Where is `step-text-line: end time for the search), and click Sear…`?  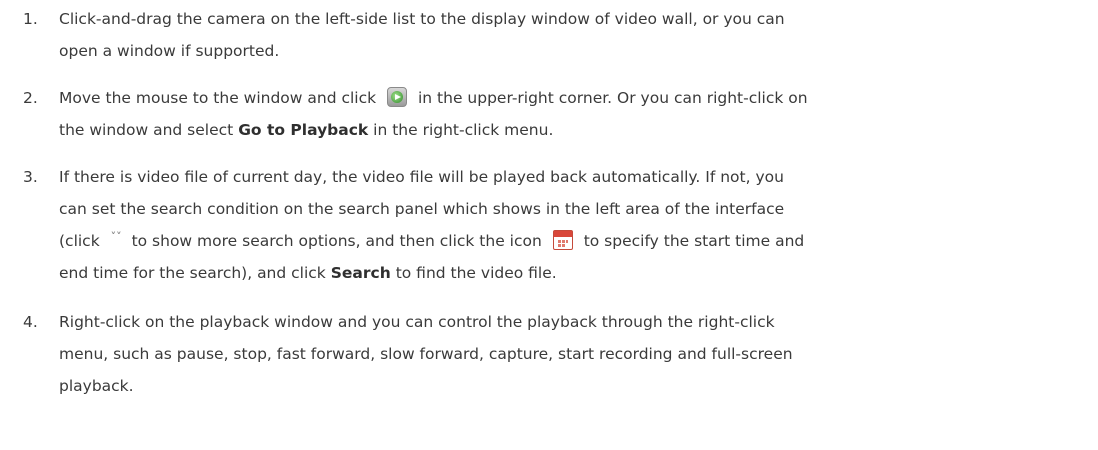 step-text-line: end time for the search), and click Sear… is located at coordinates (308, 273).